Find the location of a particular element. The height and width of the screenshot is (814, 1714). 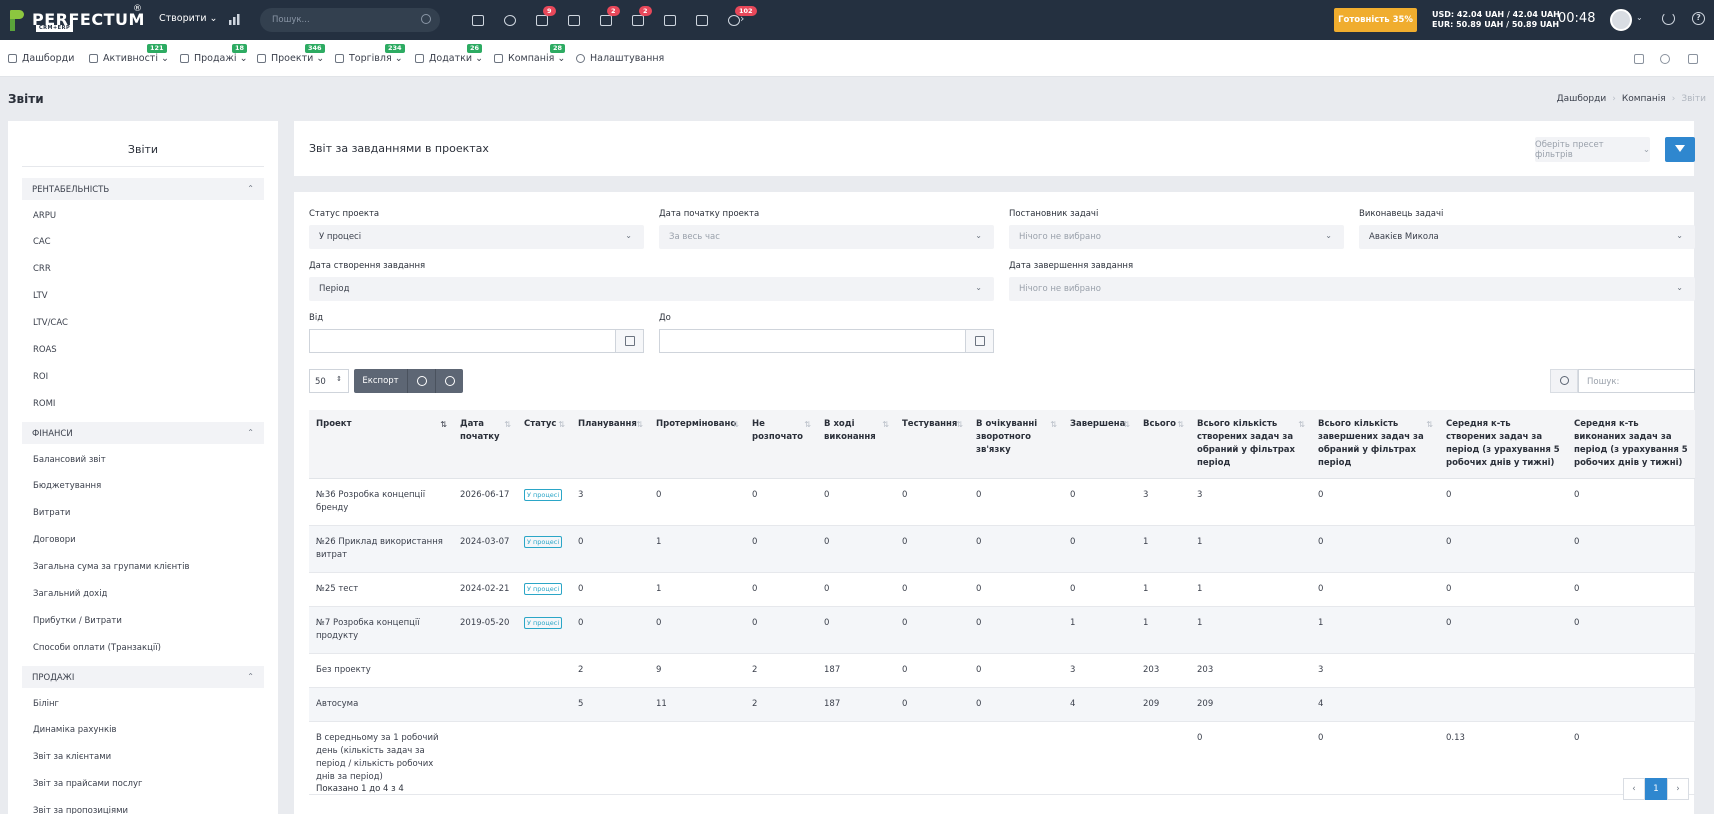

sidebar-item: CAC is located at coordinates (42, 242).